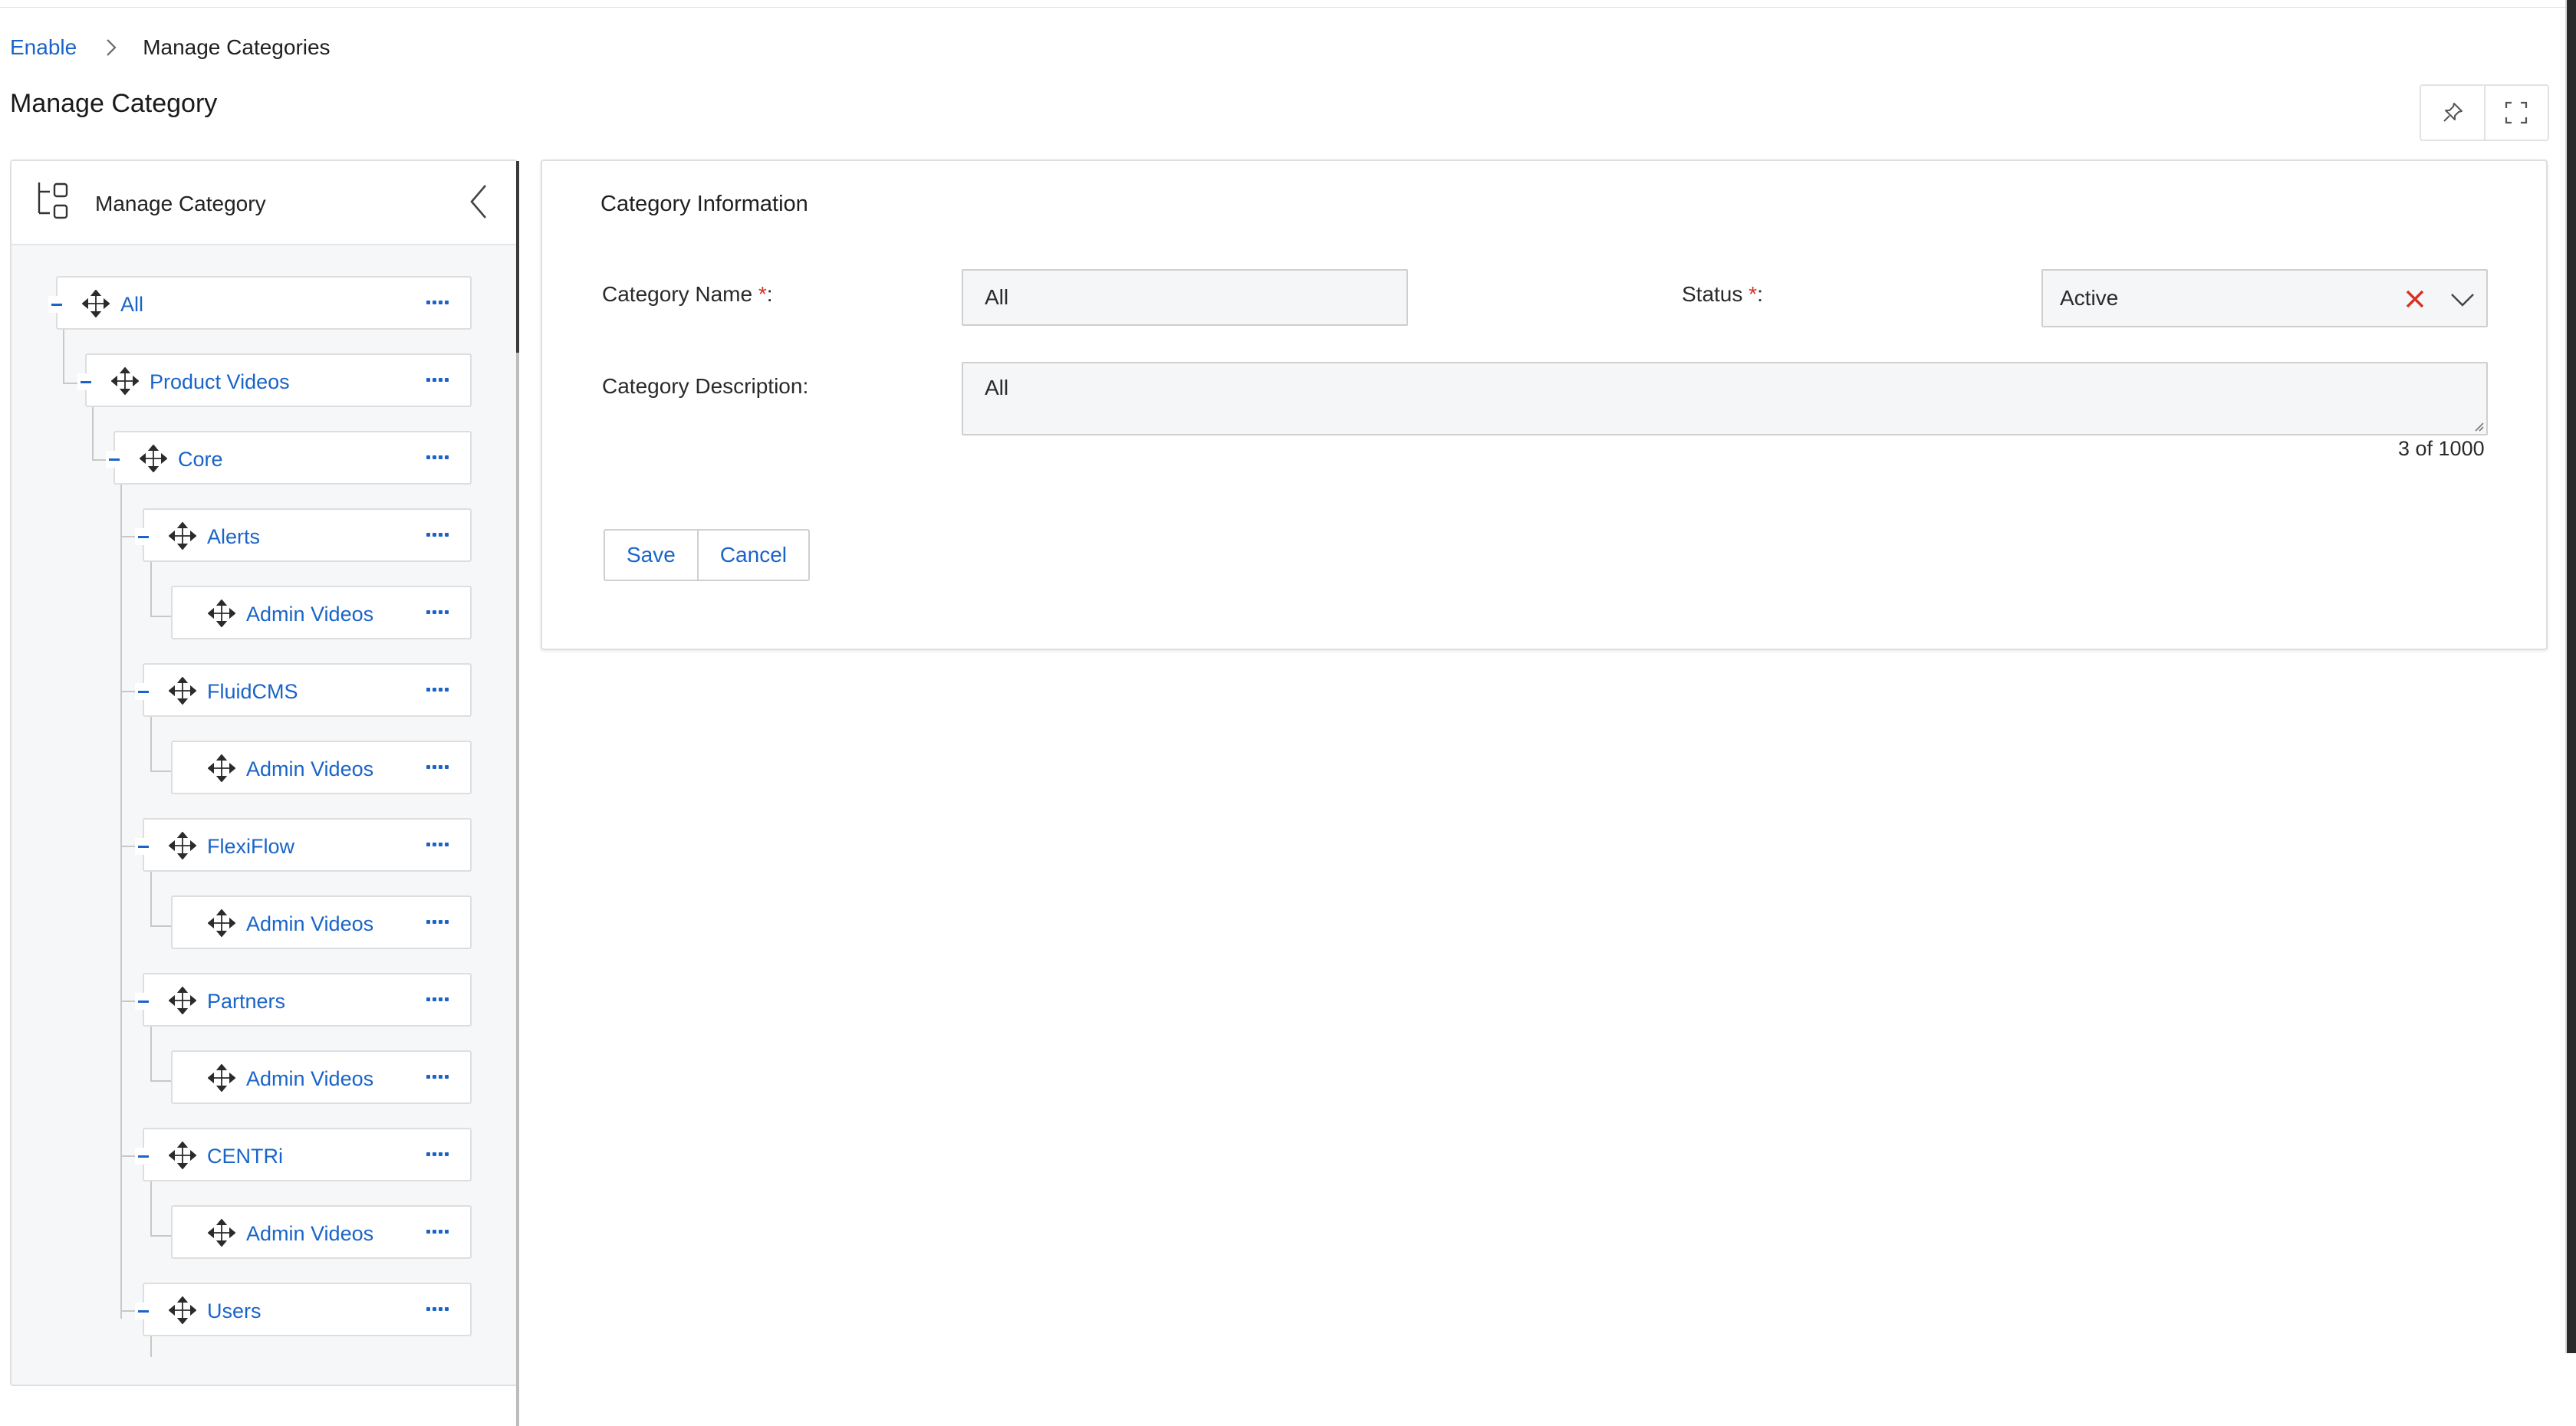 The height and width of the screenshot is (1426, 2576). Describe the element at coordinates (220, 382) in the screenshot. I see `tree-node-label: Product Videos` at that location.